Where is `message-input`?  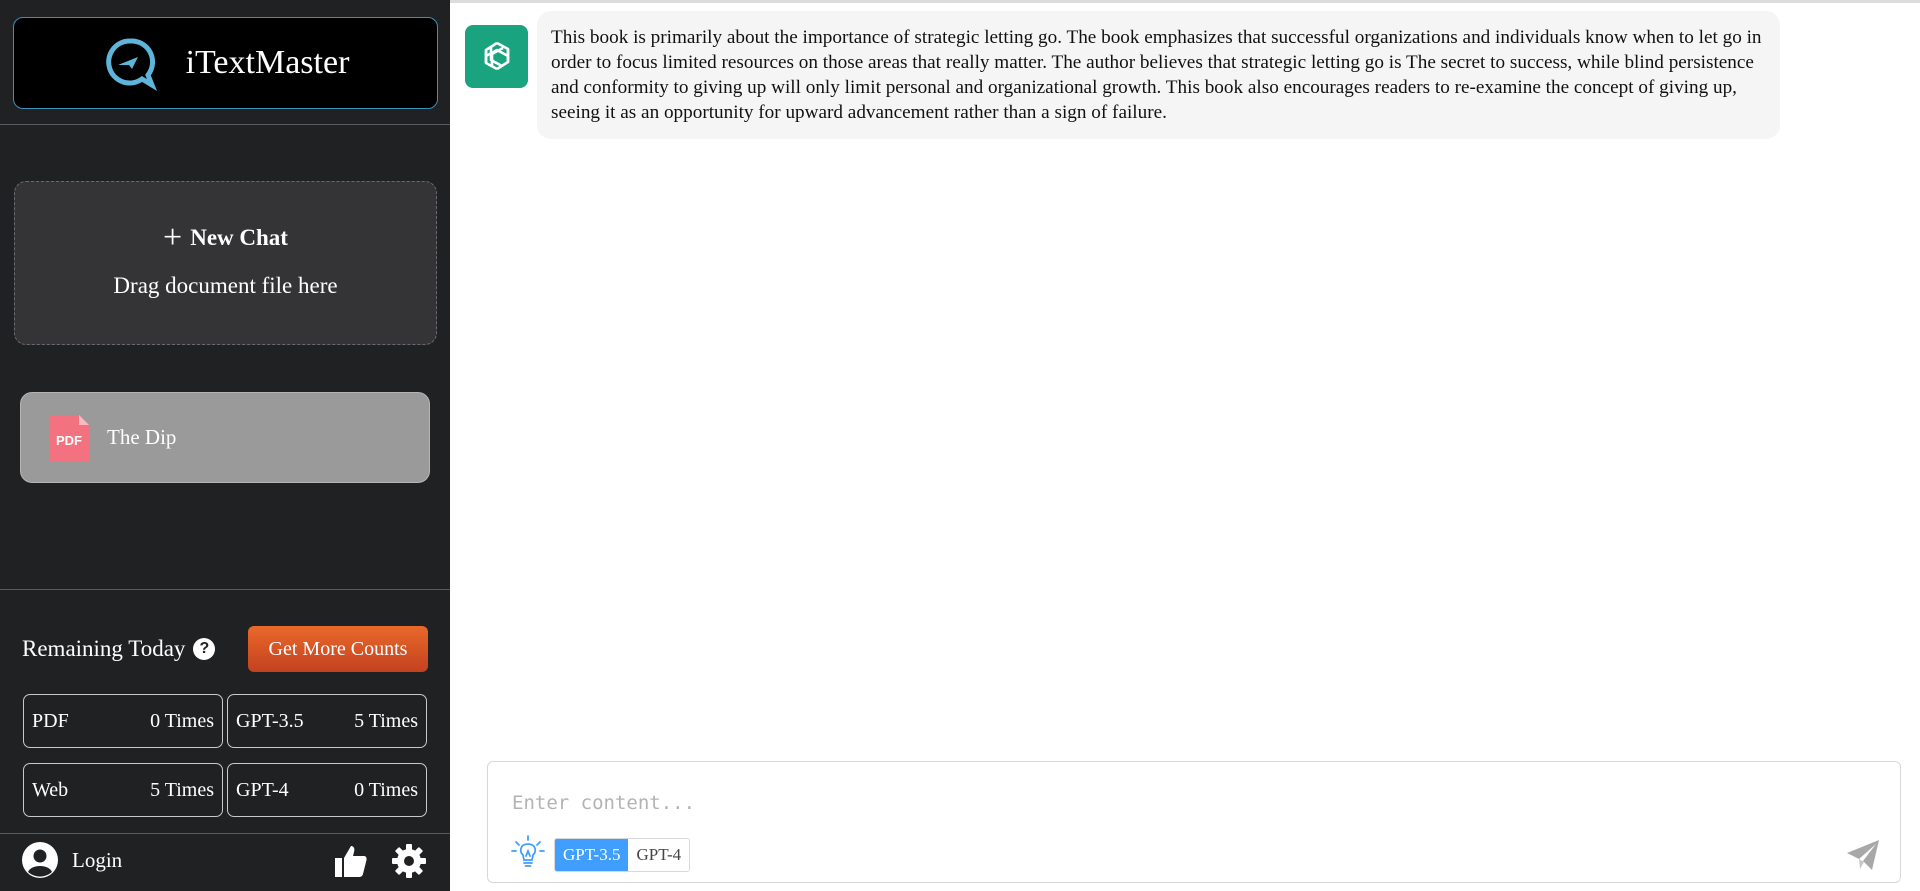 message-input is located at coordinates (1162, 803).